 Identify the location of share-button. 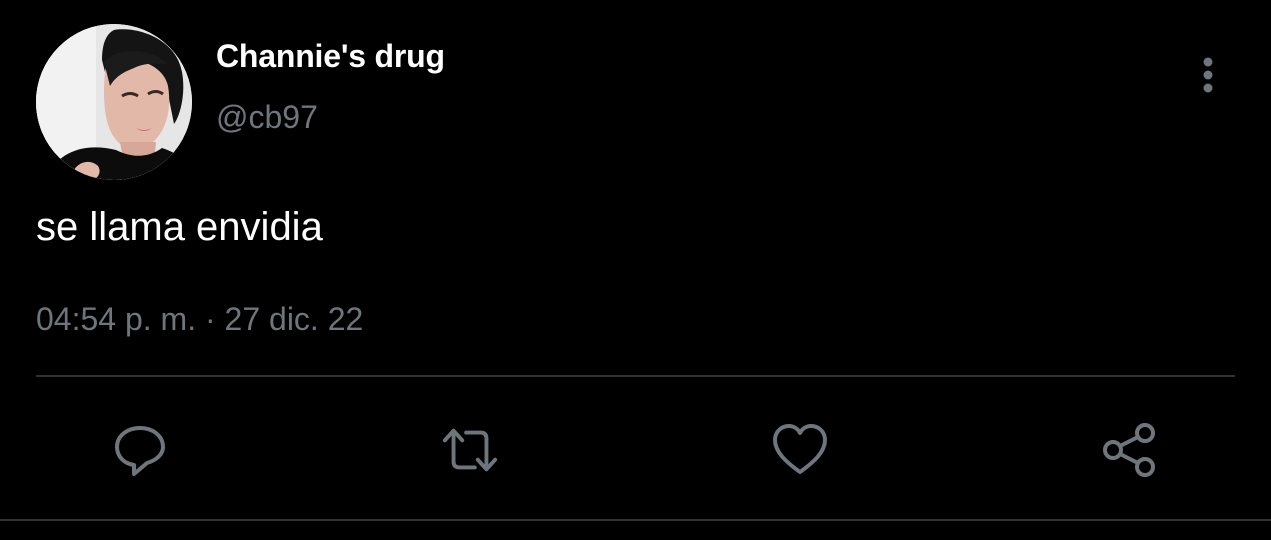
(1130, 450).